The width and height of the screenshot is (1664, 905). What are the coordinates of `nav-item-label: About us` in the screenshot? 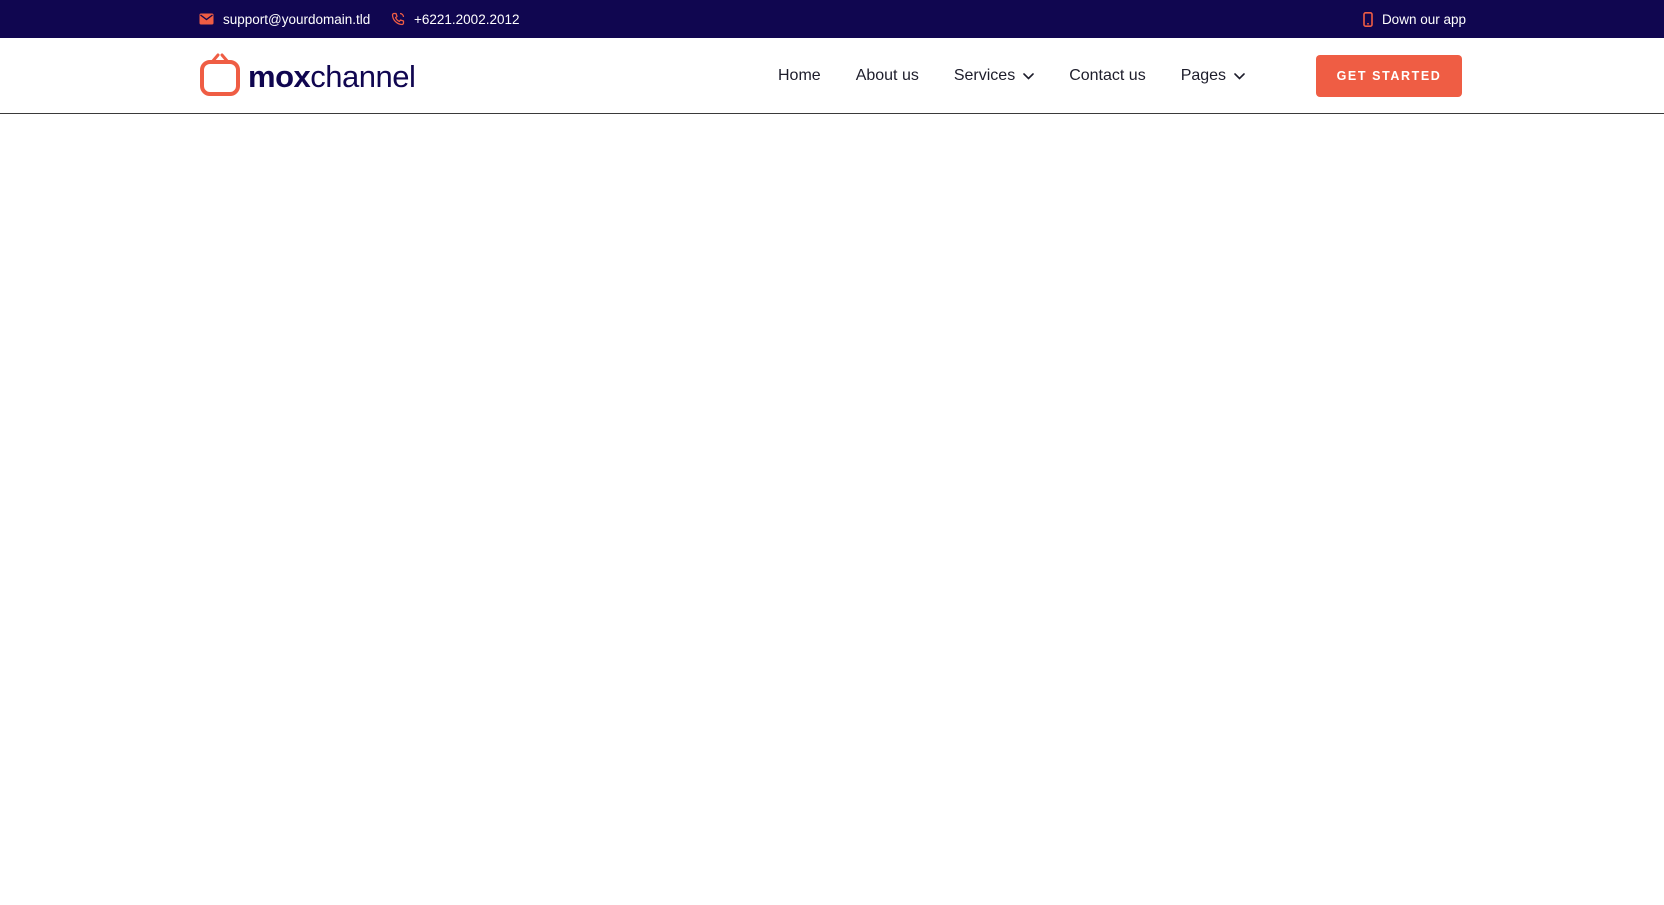 It's located at (887, 75).